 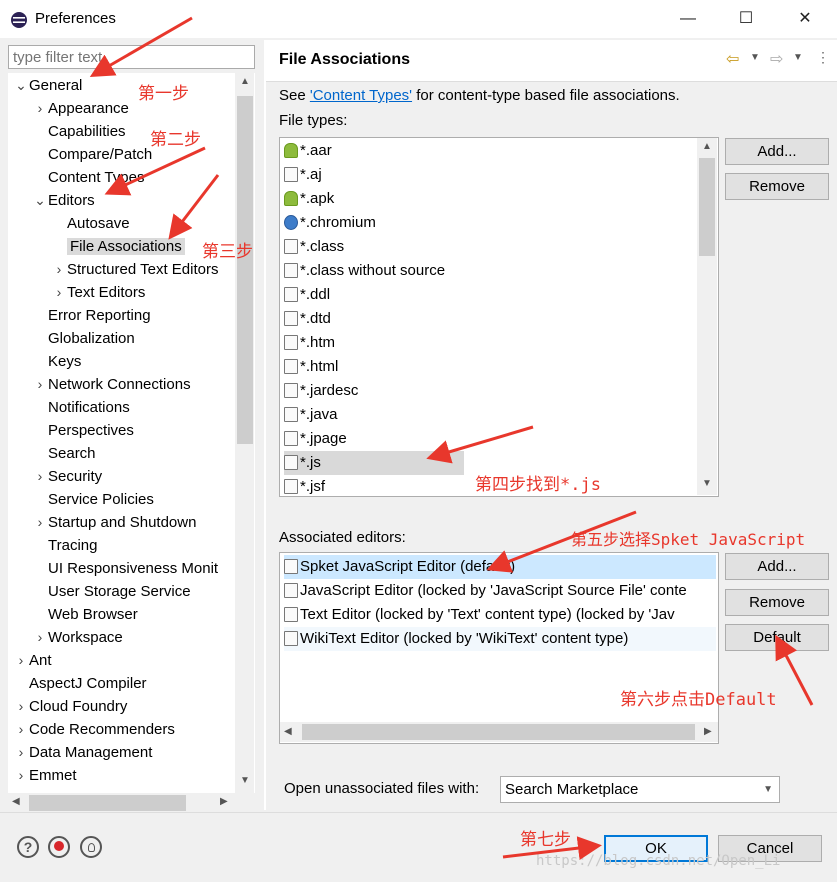 What do you see at coordinates (91, 315) in the screenshot?
I see `tree-item: Error Reporting` at bounding box center [91, 315].